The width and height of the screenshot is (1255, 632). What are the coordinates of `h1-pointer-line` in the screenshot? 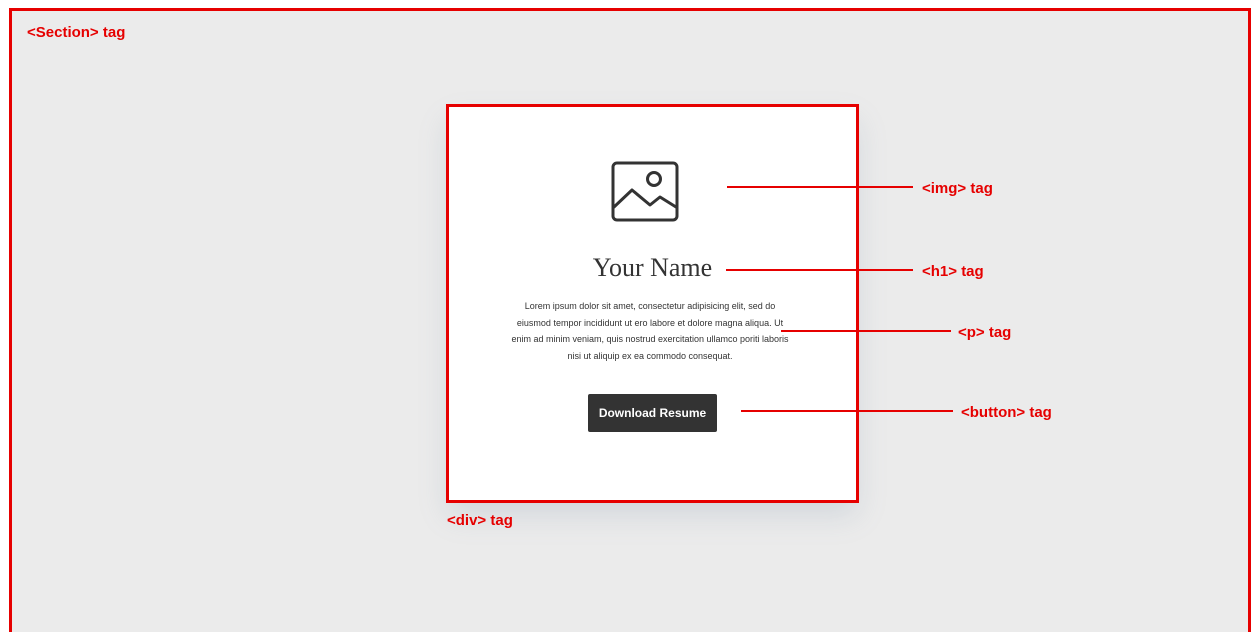 It's located at (819, 270).